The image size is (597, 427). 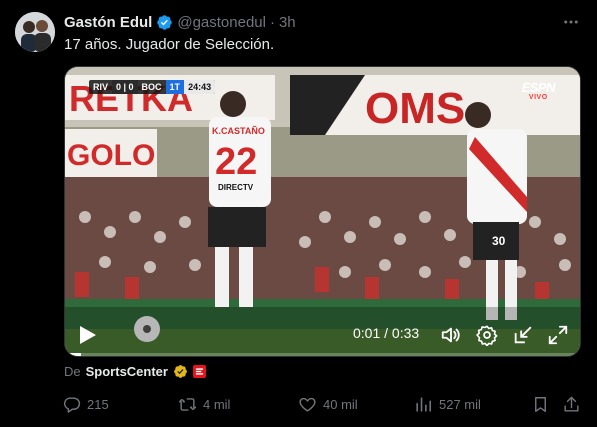 What do you see at coordinates (386, 333) in the screenshot?
I see `video-time-display: 0:01 / 0:33` at bounding box center [386, 333].